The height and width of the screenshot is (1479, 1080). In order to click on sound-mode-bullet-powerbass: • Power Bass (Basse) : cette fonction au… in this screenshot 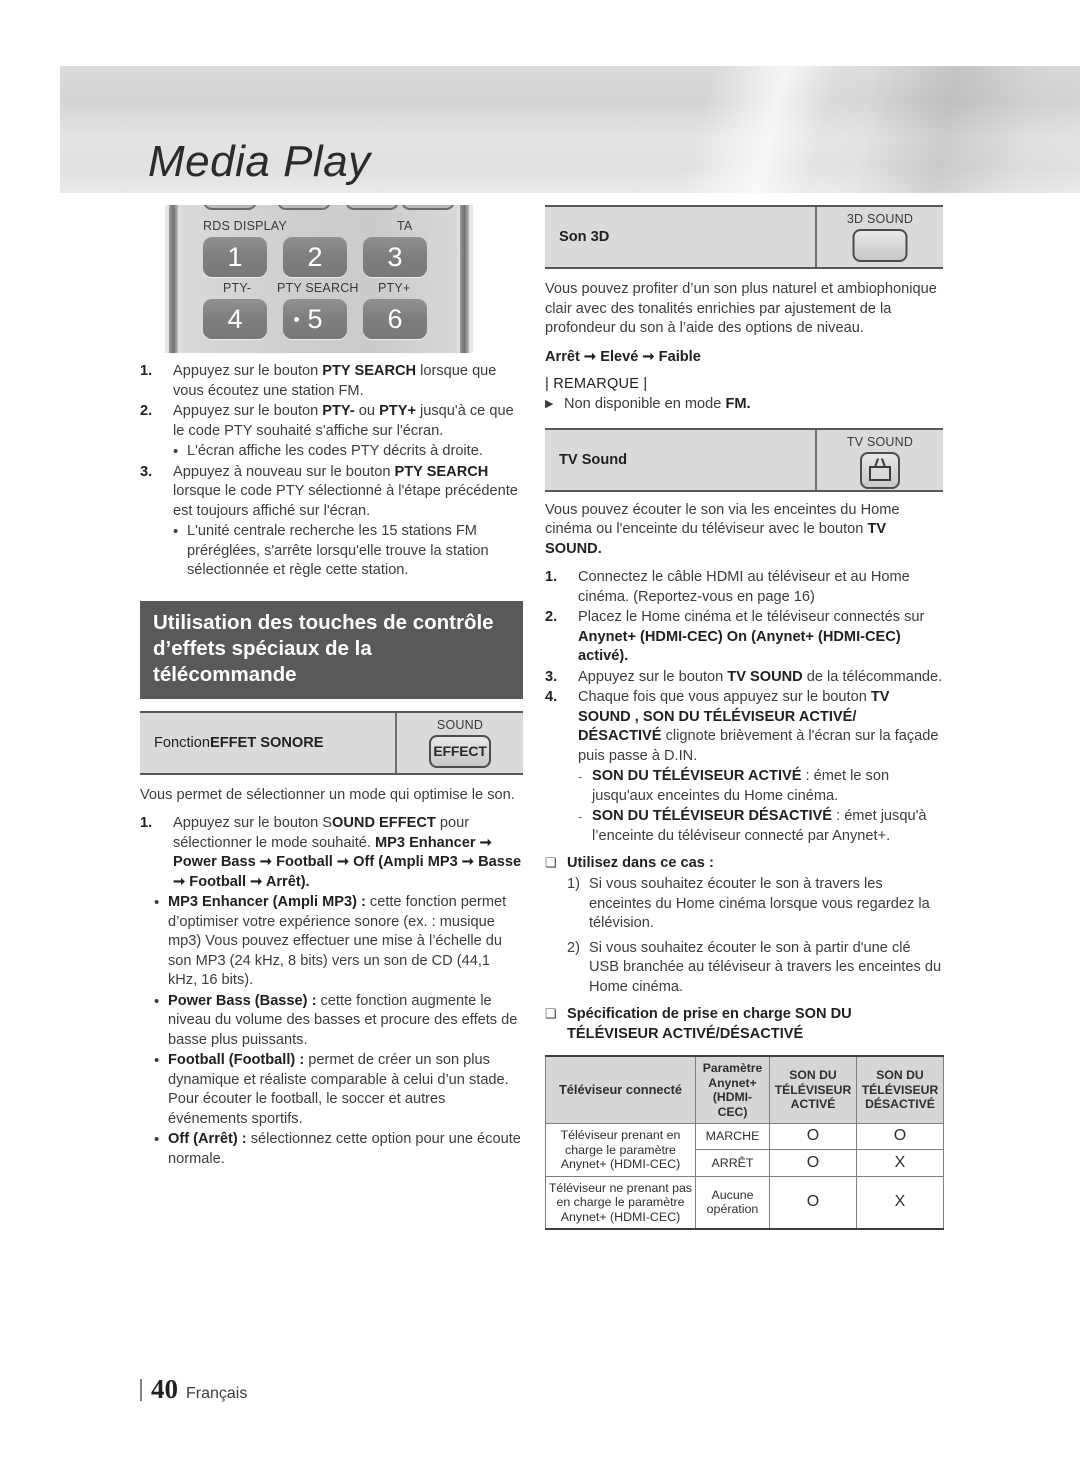, I will do `click(338, 1021)`.